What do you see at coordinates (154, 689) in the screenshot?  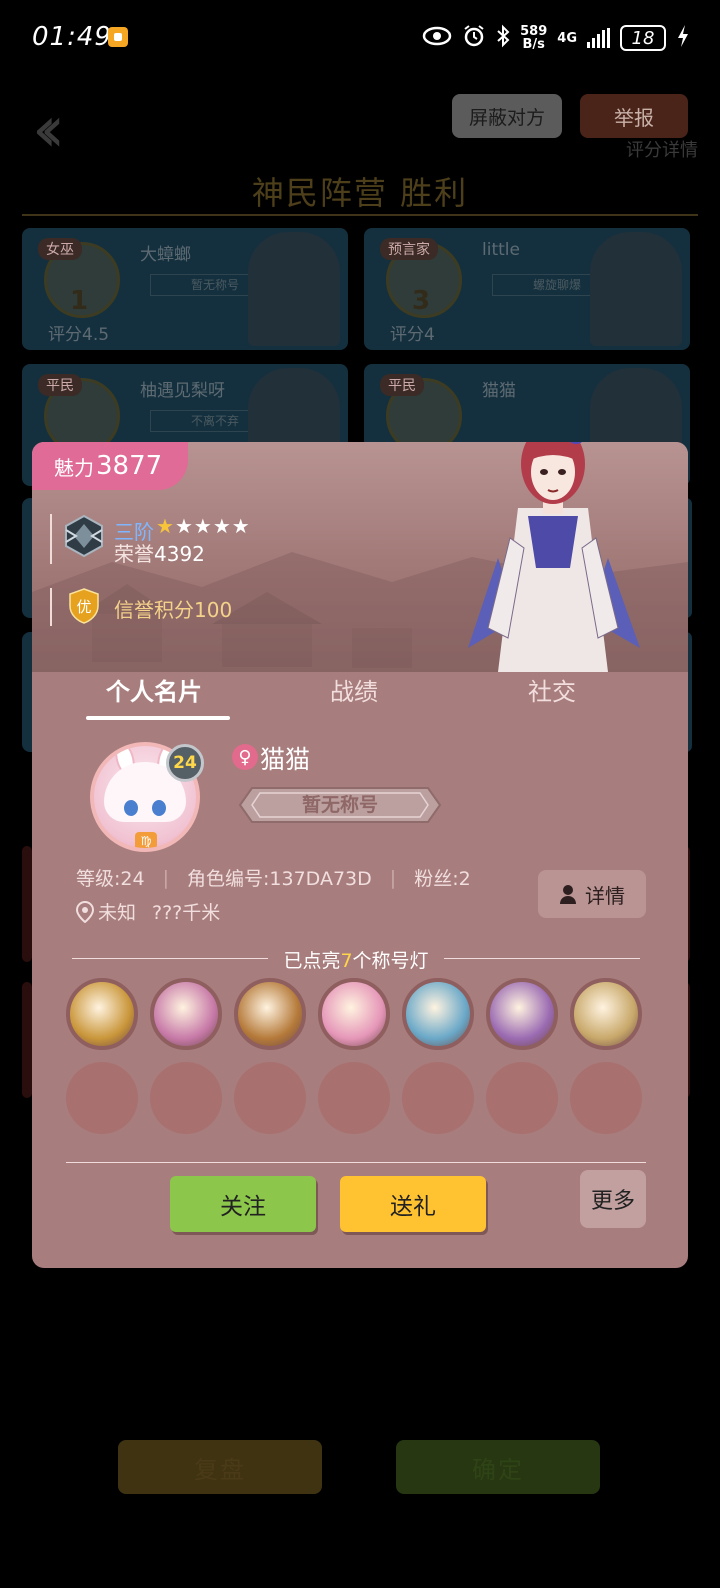 I see `tab-profile-card: 个人名片` at bounding box center [154, 689].